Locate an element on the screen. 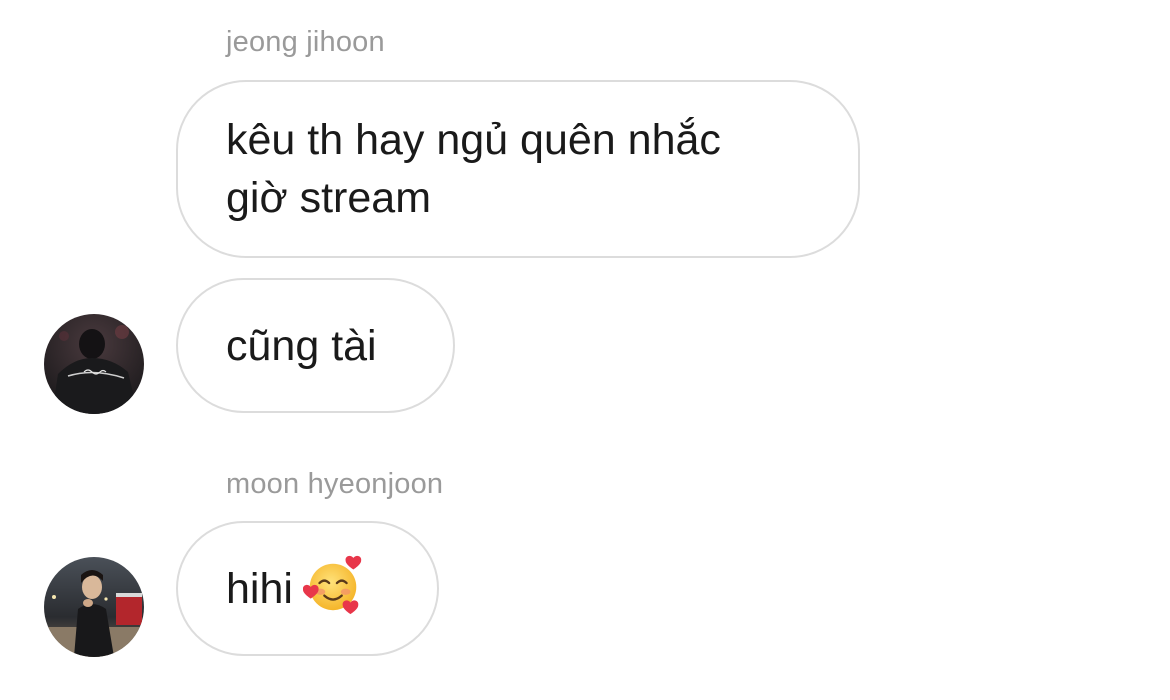 The height and width of the screenshot is (700, 1170). message-bubble: cũng tài is located at coordinates (315, 345).